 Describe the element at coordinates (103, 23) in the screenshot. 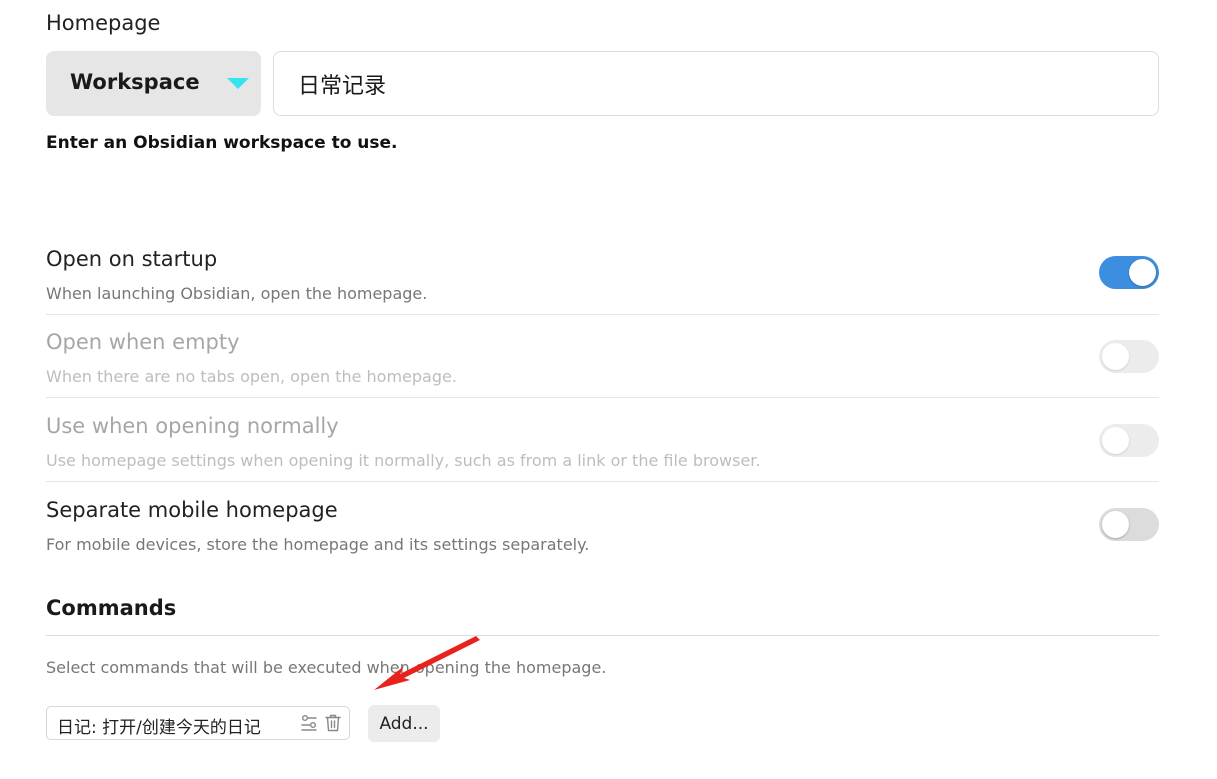

I see `homepage-label: Homepage` at that location.